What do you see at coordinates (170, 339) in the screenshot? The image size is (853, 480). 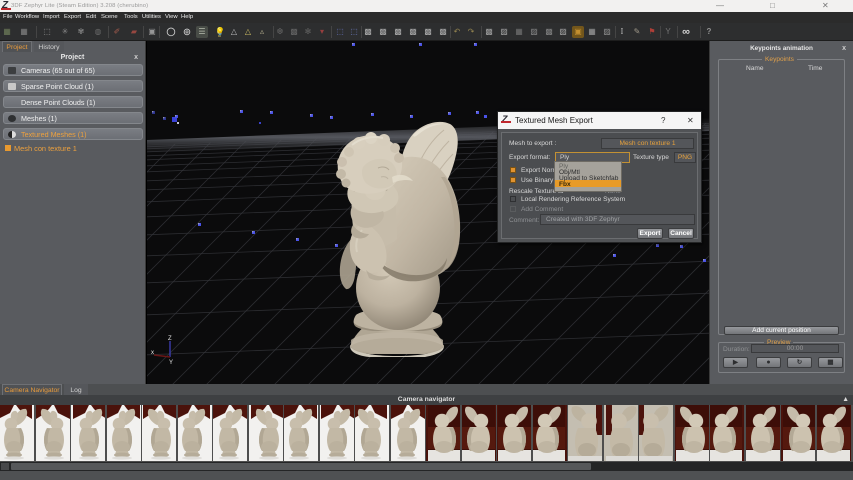 I see `svg-text: Z` at bounding box center [170, 339].